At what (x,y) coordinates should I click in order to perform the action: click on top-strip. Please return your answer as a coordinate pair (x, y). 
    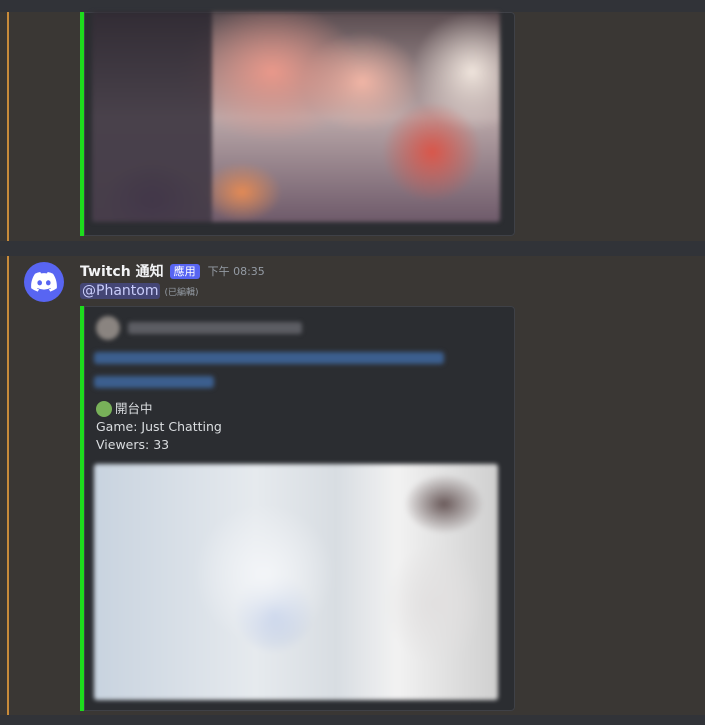
    Looking at the image, I should click on (352, 6).